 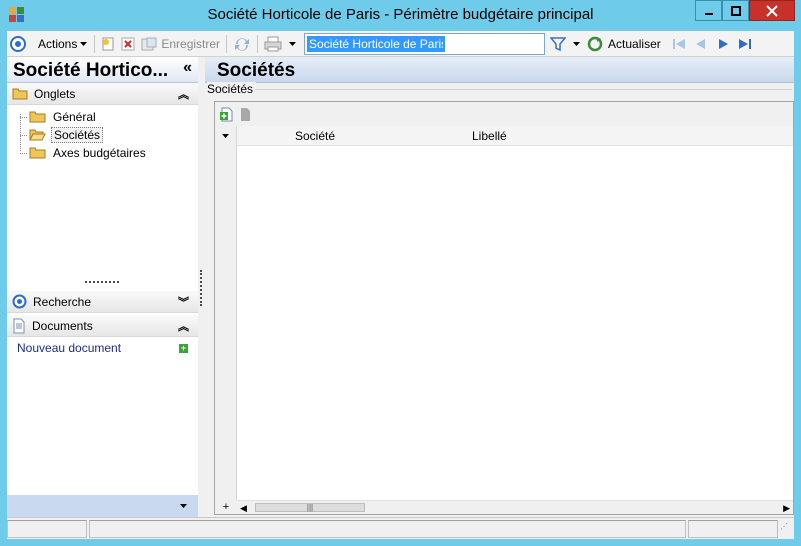 What do you see at coordinates (102, 282) in the screenshot?
I see `horizontal-splitter-handle` at bounding box center [102, 282].